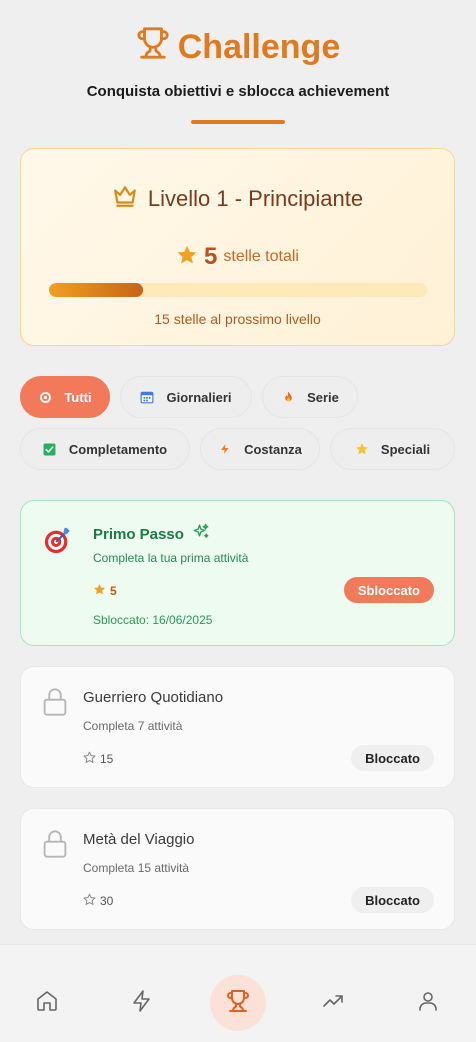  Describe the element at coordinates (45, 397) in the screenshot. I see `target-icon` at that location.